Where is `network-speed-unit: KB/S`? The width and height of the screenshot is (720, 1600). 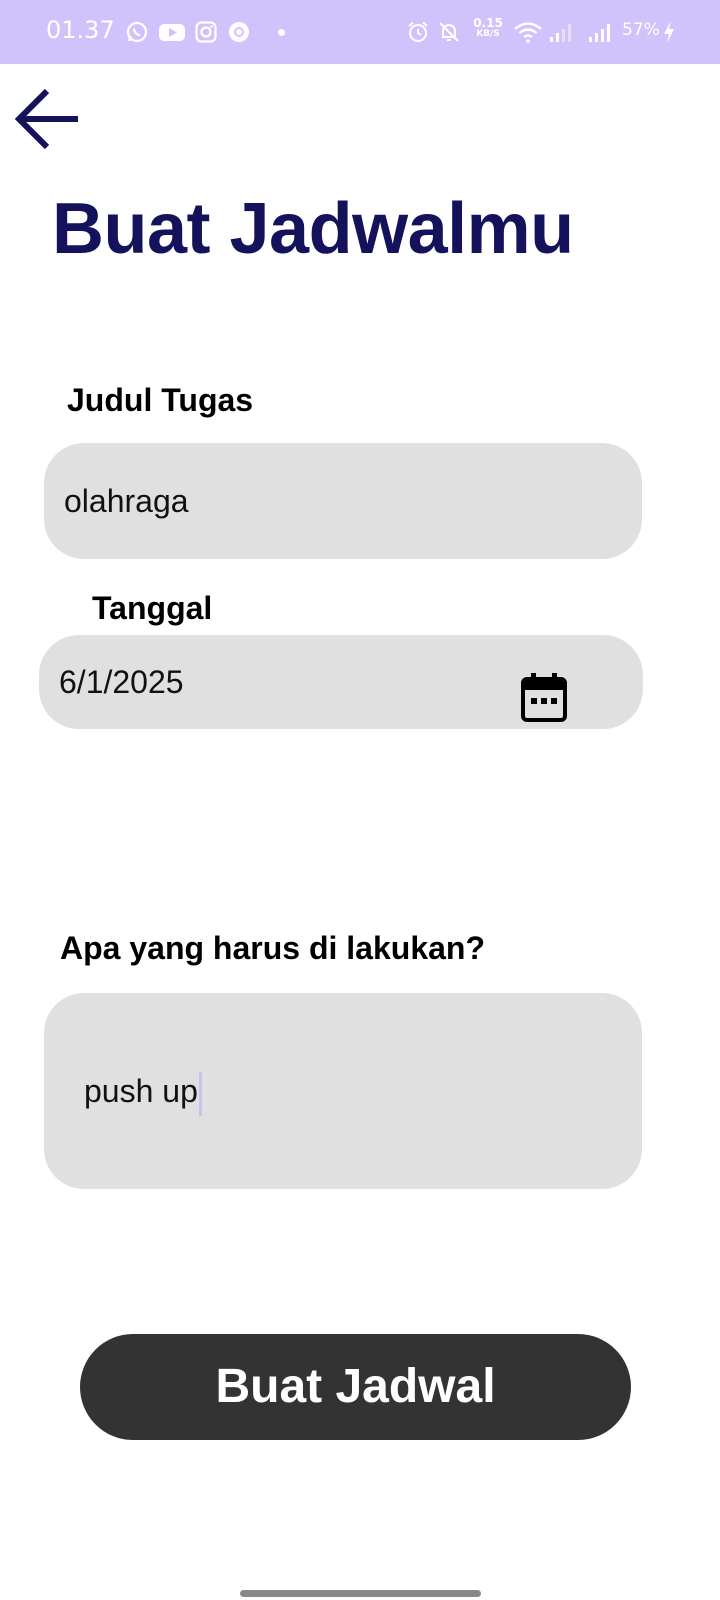
network-speed-unit: KB/S is located at coordinates (488, 34).